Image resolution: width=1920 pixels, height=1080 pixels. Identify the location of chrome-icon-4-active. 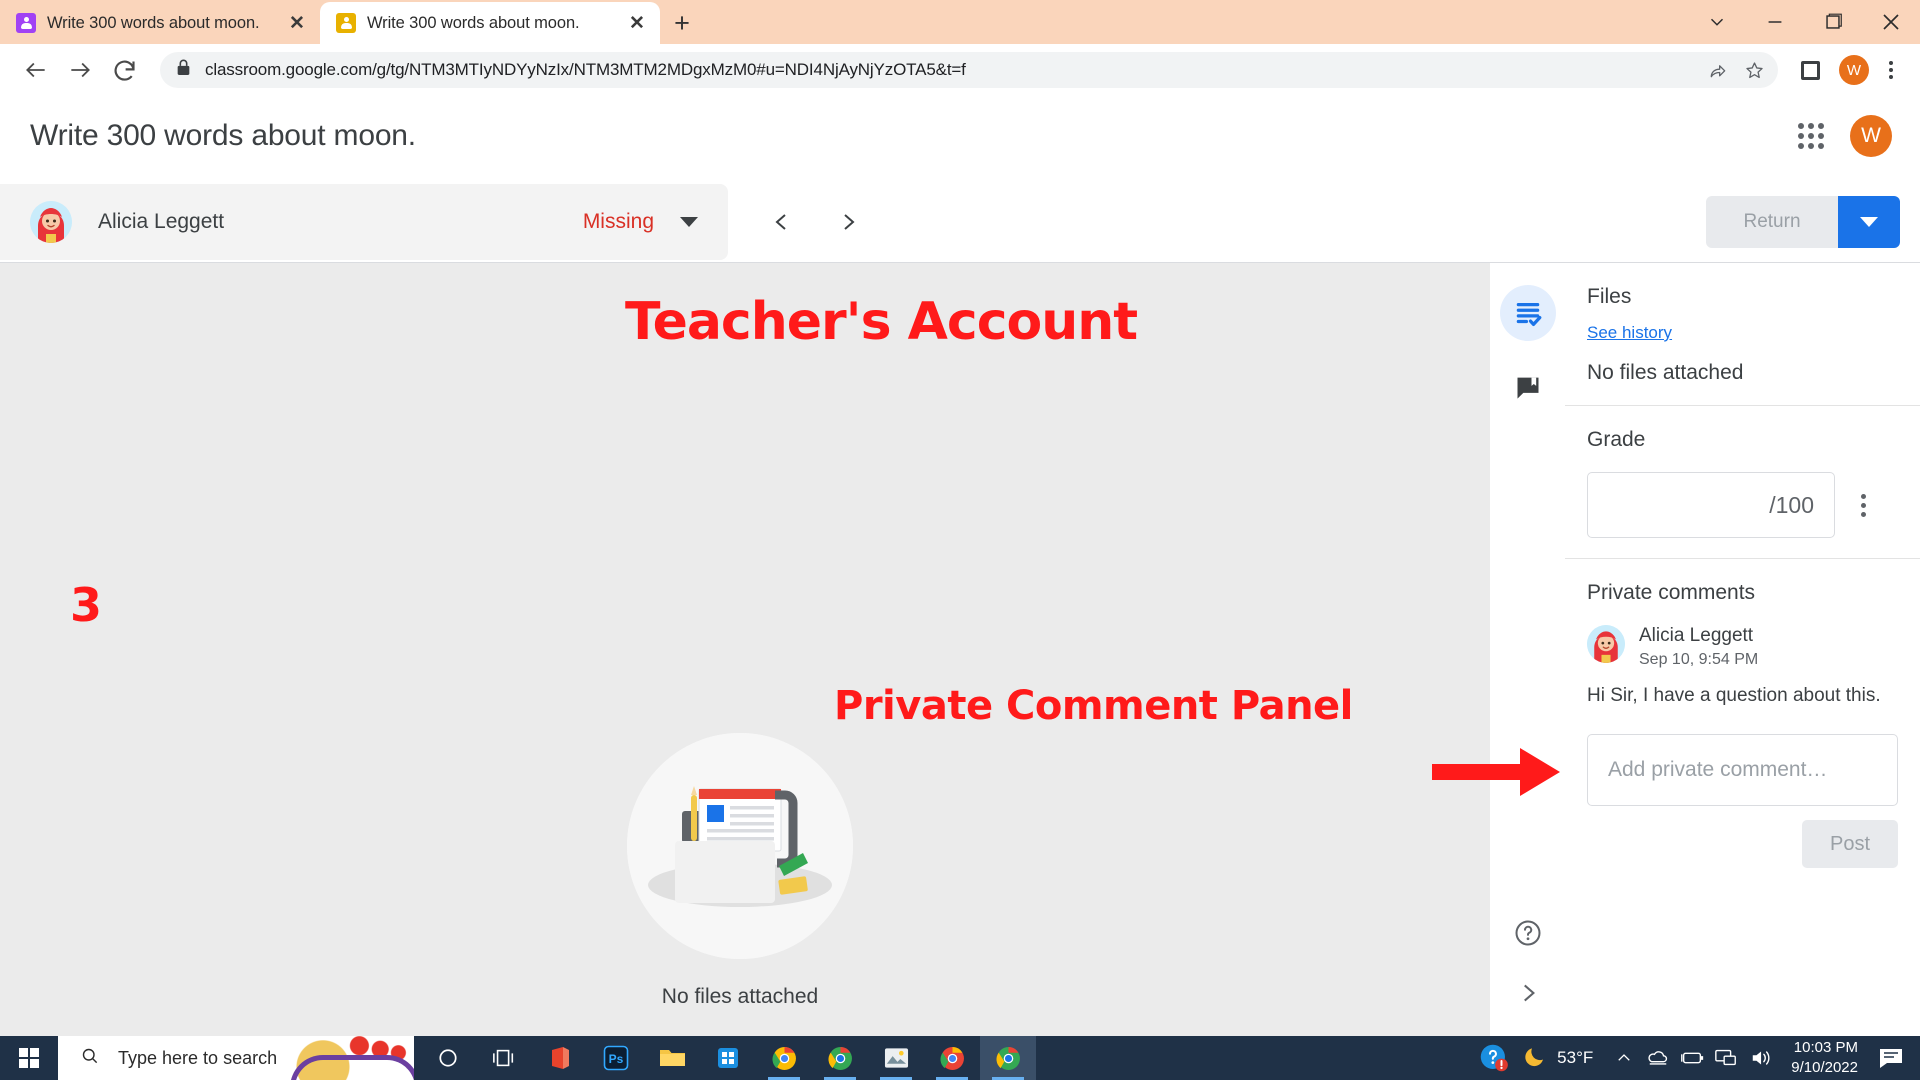
(1008, 1058).